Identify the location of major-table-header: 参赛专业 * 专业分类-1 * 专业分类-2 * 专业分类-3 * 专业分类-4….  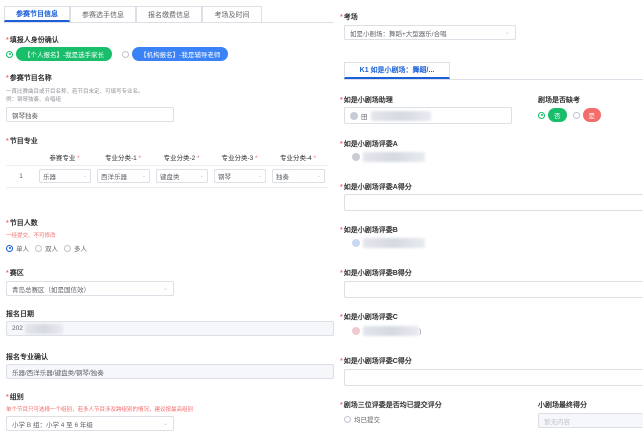
(167, 157).